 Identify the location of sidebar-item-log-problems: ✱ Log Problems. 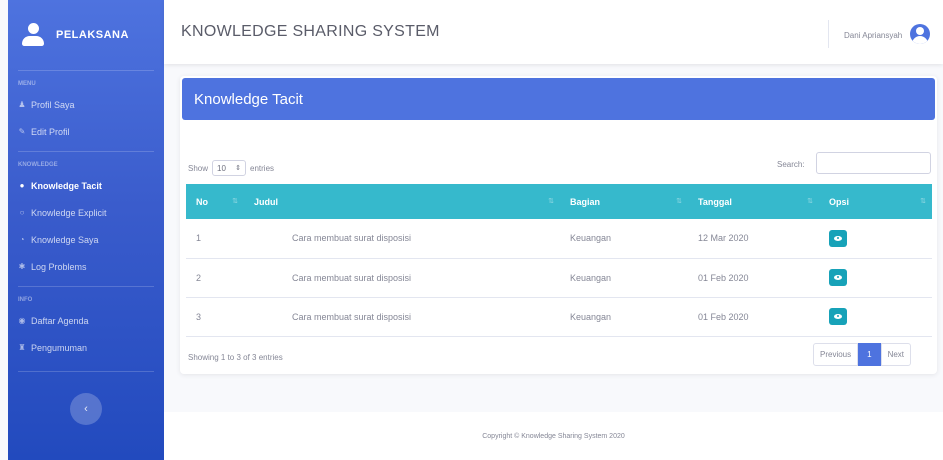
(86, 266).